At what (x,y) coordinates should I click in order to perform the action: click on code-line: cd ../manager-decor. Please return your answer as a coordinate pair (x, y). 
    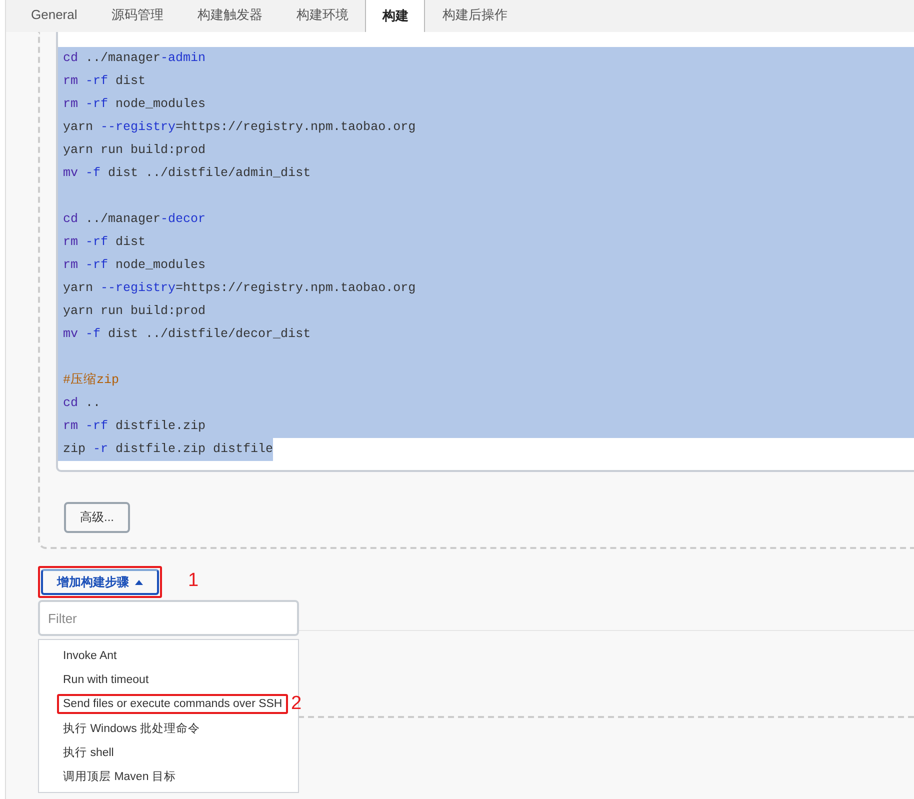
    Looking at the image, I should click on (134, 219).